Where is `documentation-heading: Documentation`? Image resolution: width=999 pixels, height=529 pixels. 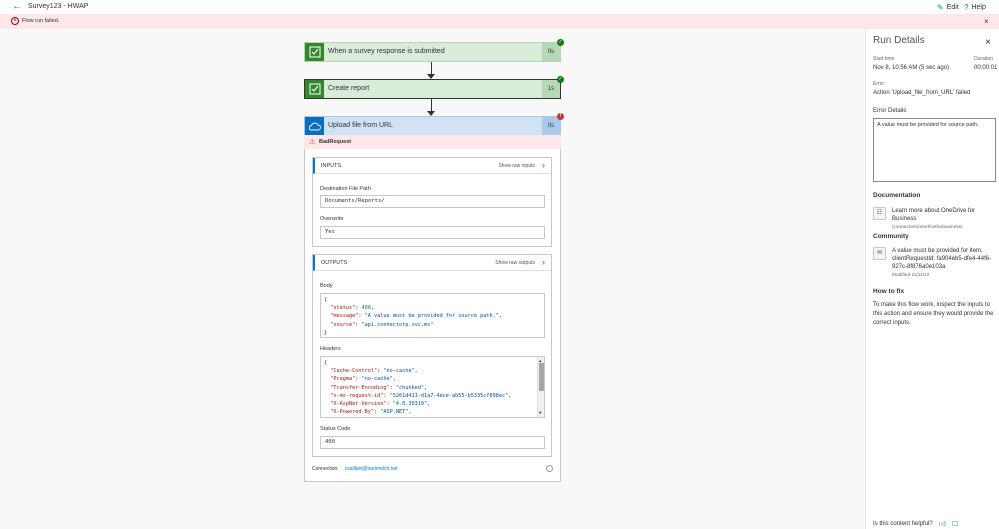
documentation-heading: Documentation is located at coordinates (897, 195).